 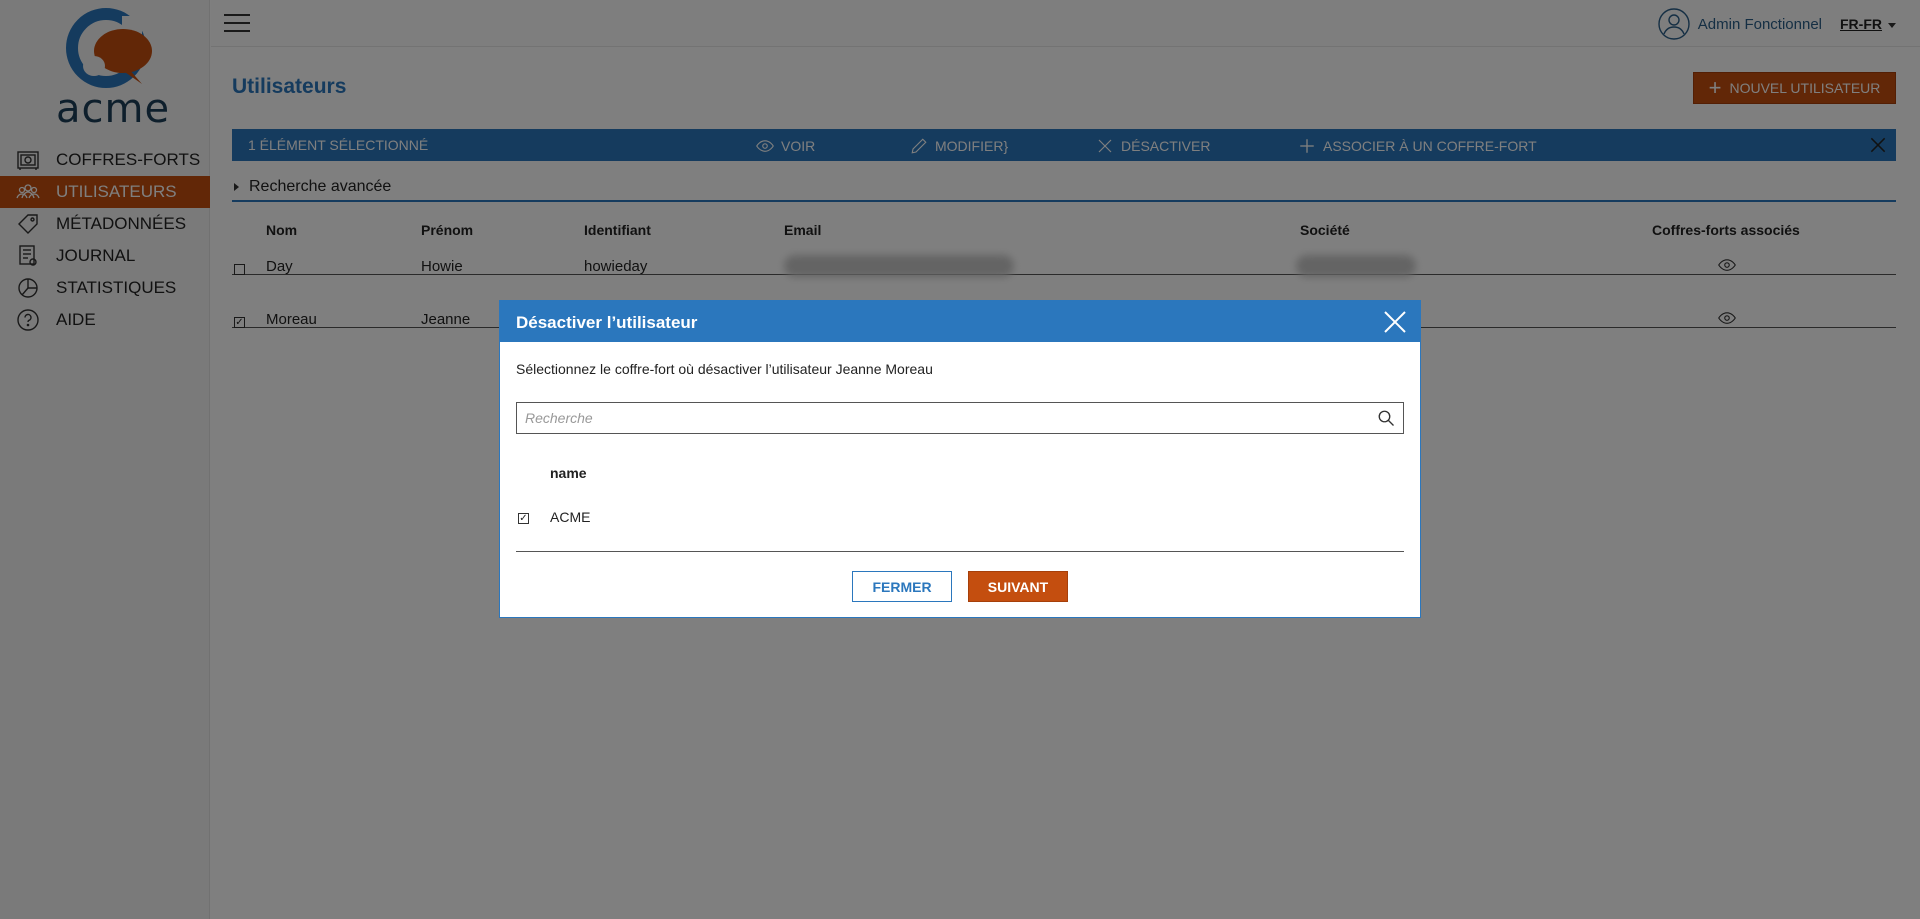 I want to click on vault-name: ACME, so click(x=570, y=517).